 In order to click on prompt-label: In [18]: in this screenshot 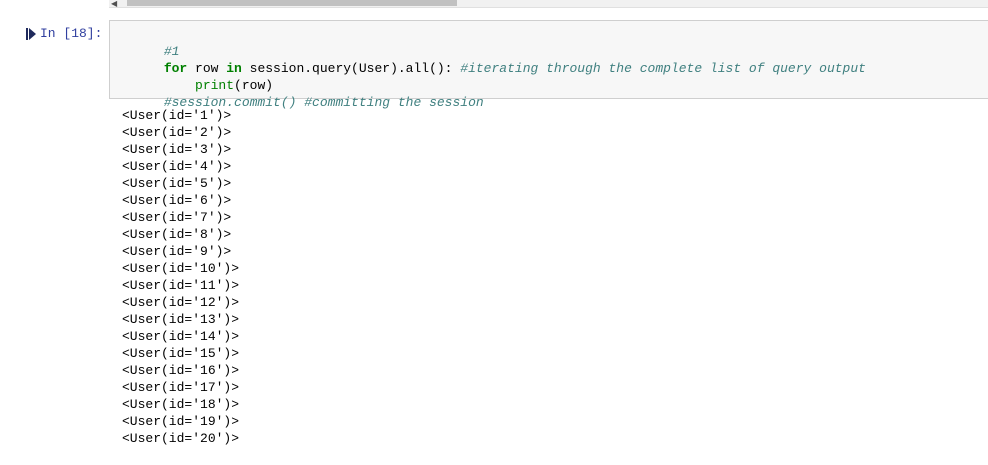, I will do `click(71, 33)`.